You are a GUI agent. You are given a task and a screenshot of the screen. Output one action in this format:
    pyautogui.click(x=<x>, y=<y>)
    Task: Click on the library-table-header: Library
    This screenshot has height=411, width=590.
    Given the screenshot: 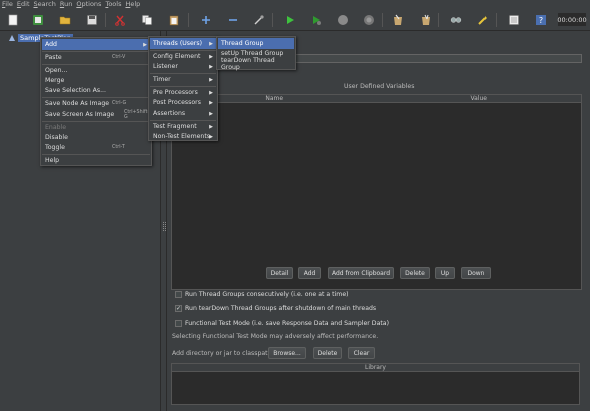 What is the action you would take?
    pyautogui.click(x=375, y=368)
    